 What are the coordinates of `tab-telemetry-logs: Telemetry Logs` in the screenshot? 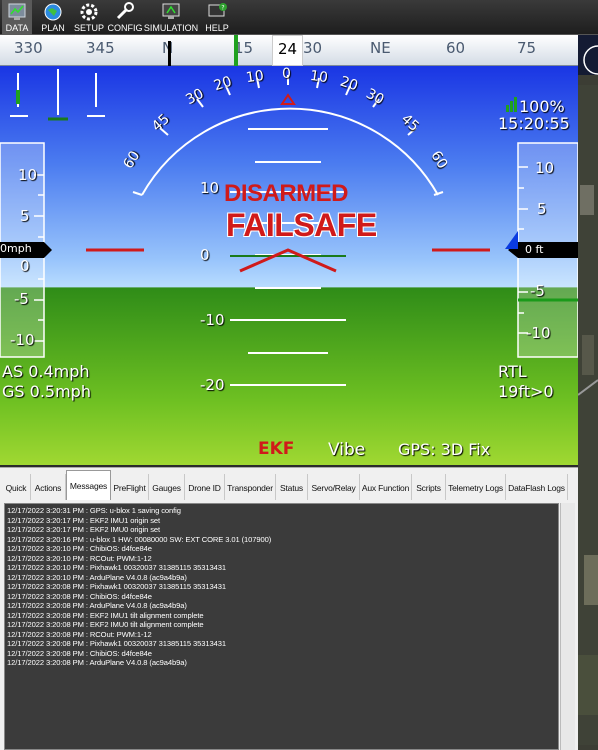 It's located at (476, 487).